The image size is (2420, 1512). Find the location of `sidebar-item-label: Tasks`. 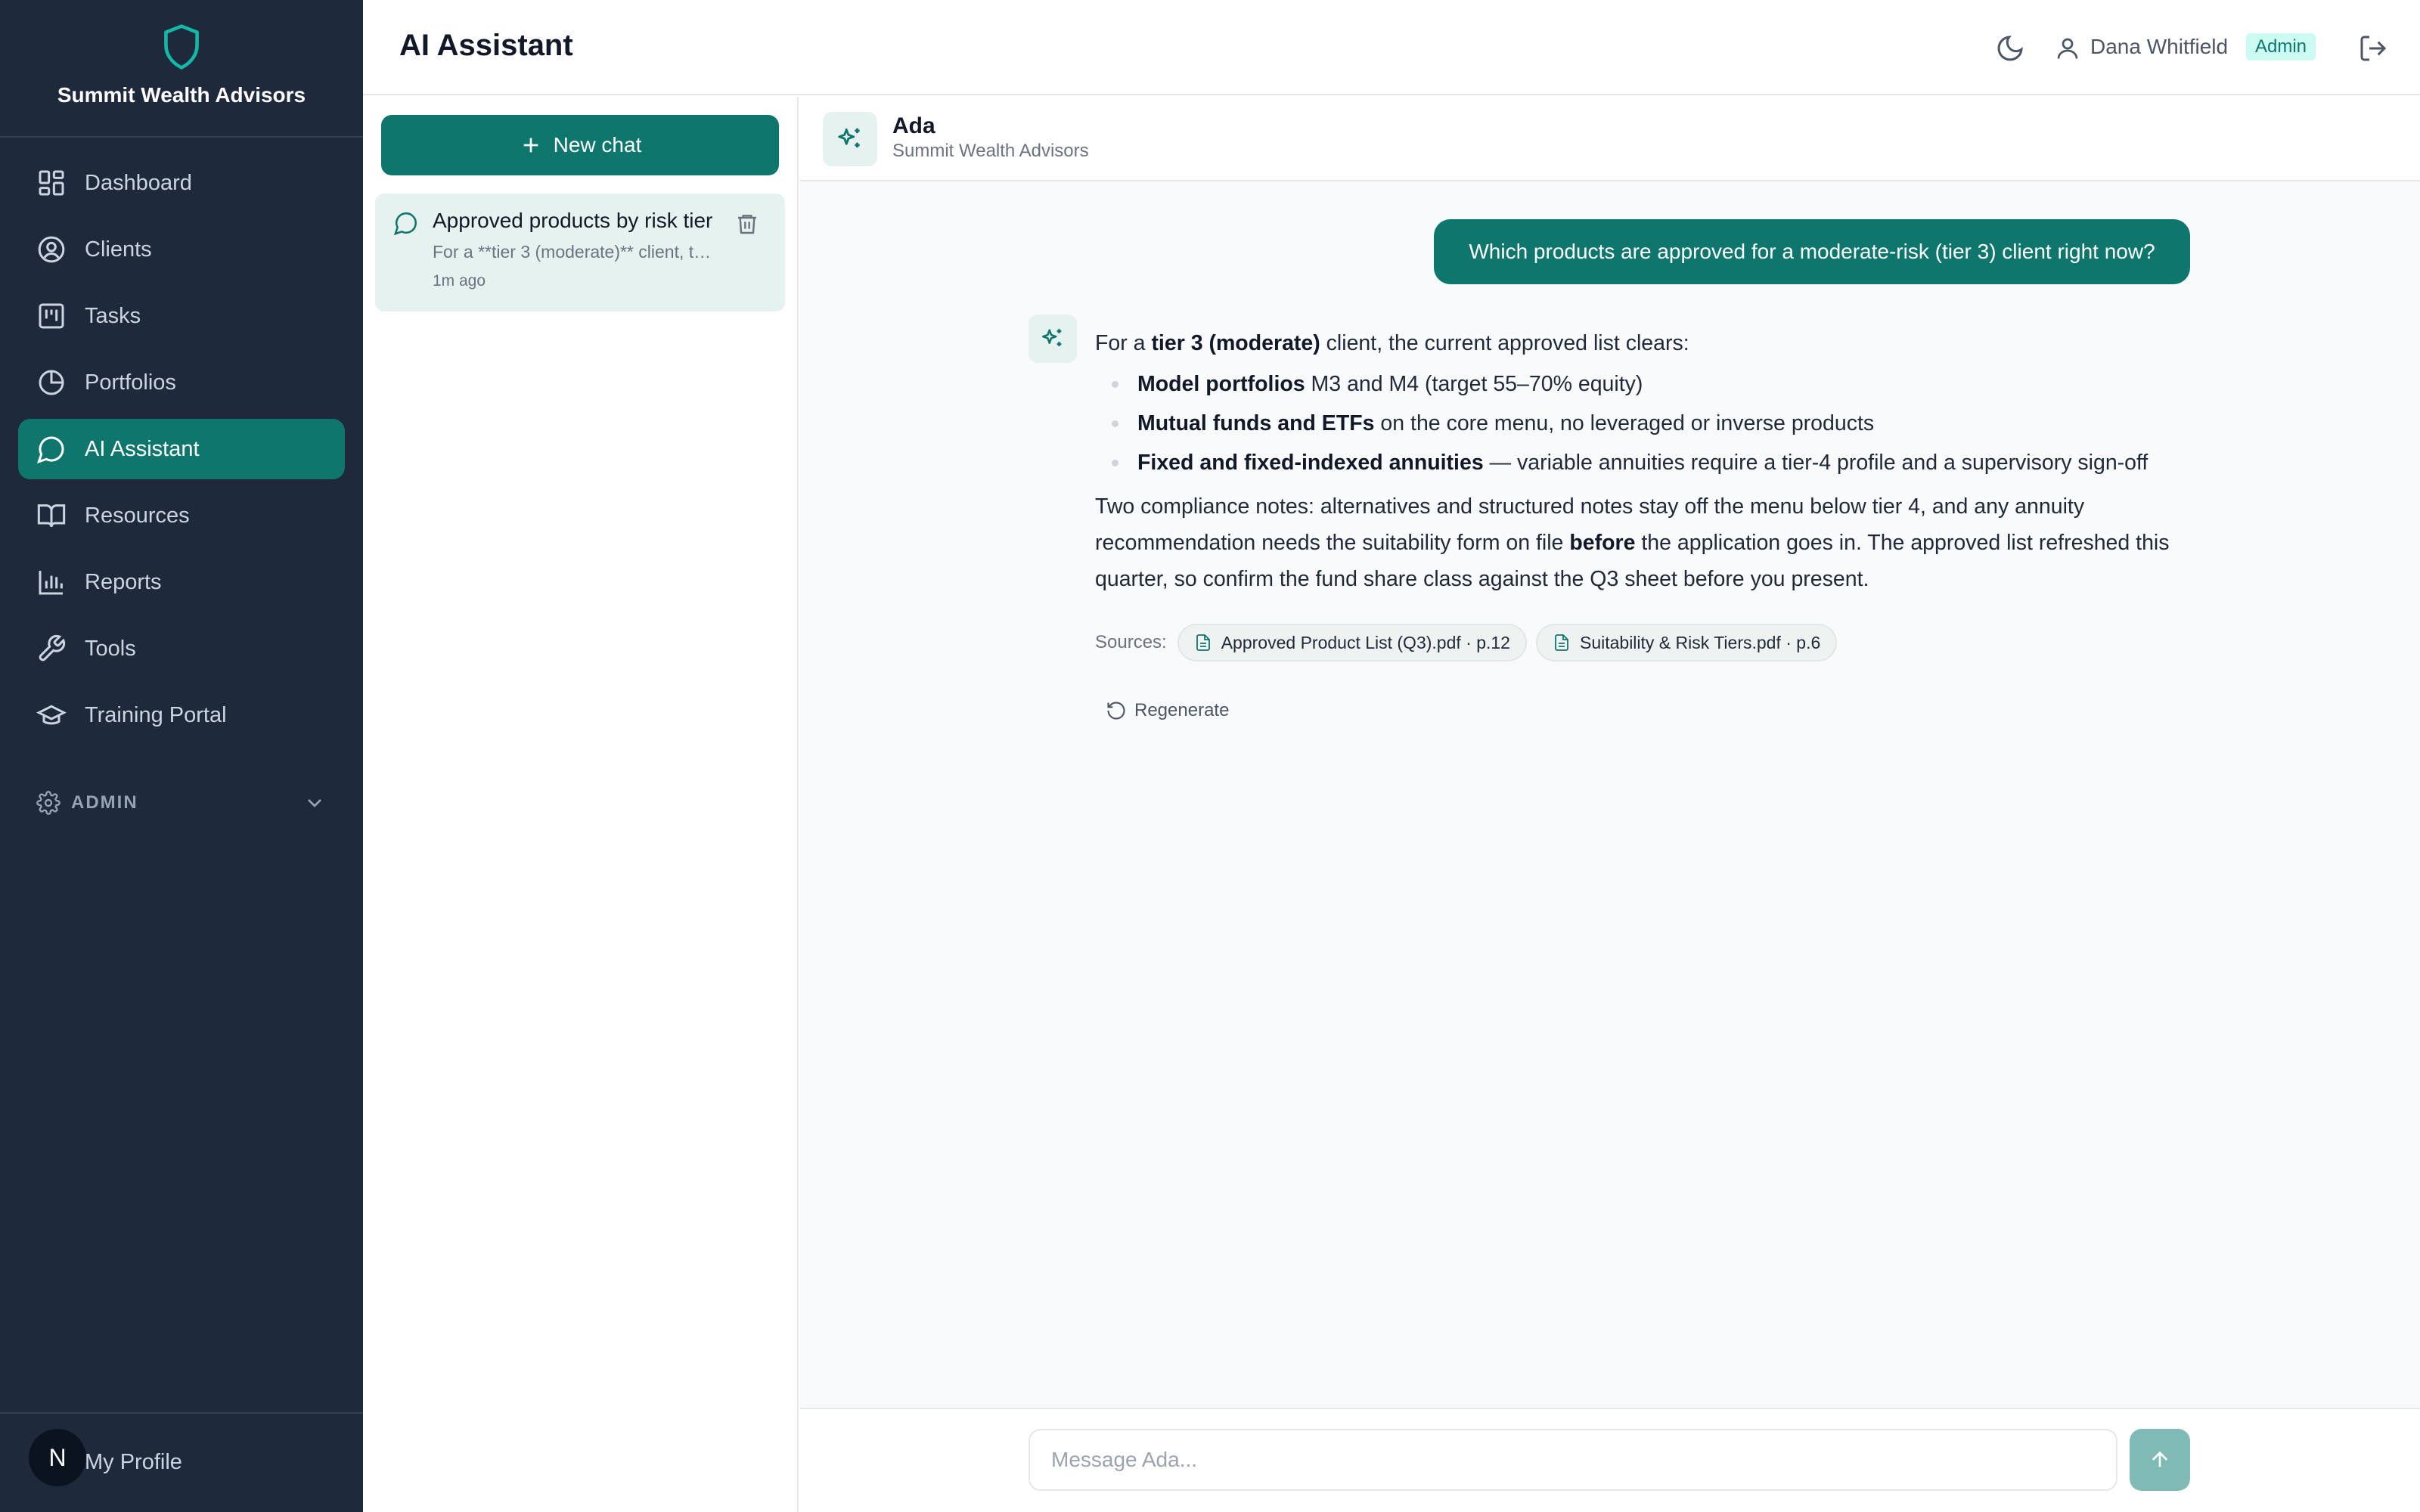

sidebar-item-label: Tasks is located at coordinates (113, 315).